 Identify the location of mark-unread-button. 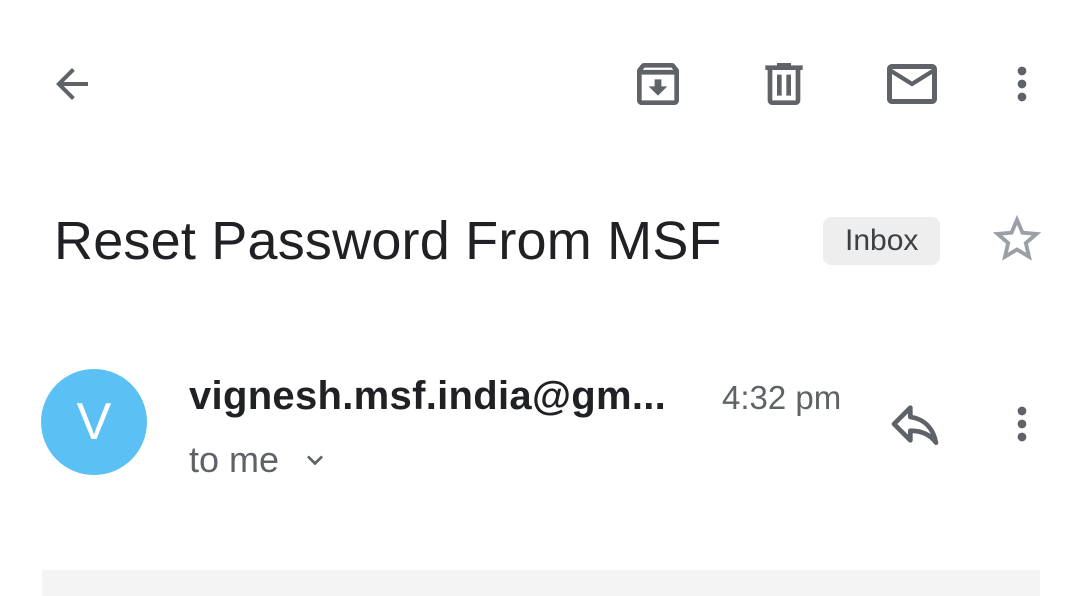
(912, 84).